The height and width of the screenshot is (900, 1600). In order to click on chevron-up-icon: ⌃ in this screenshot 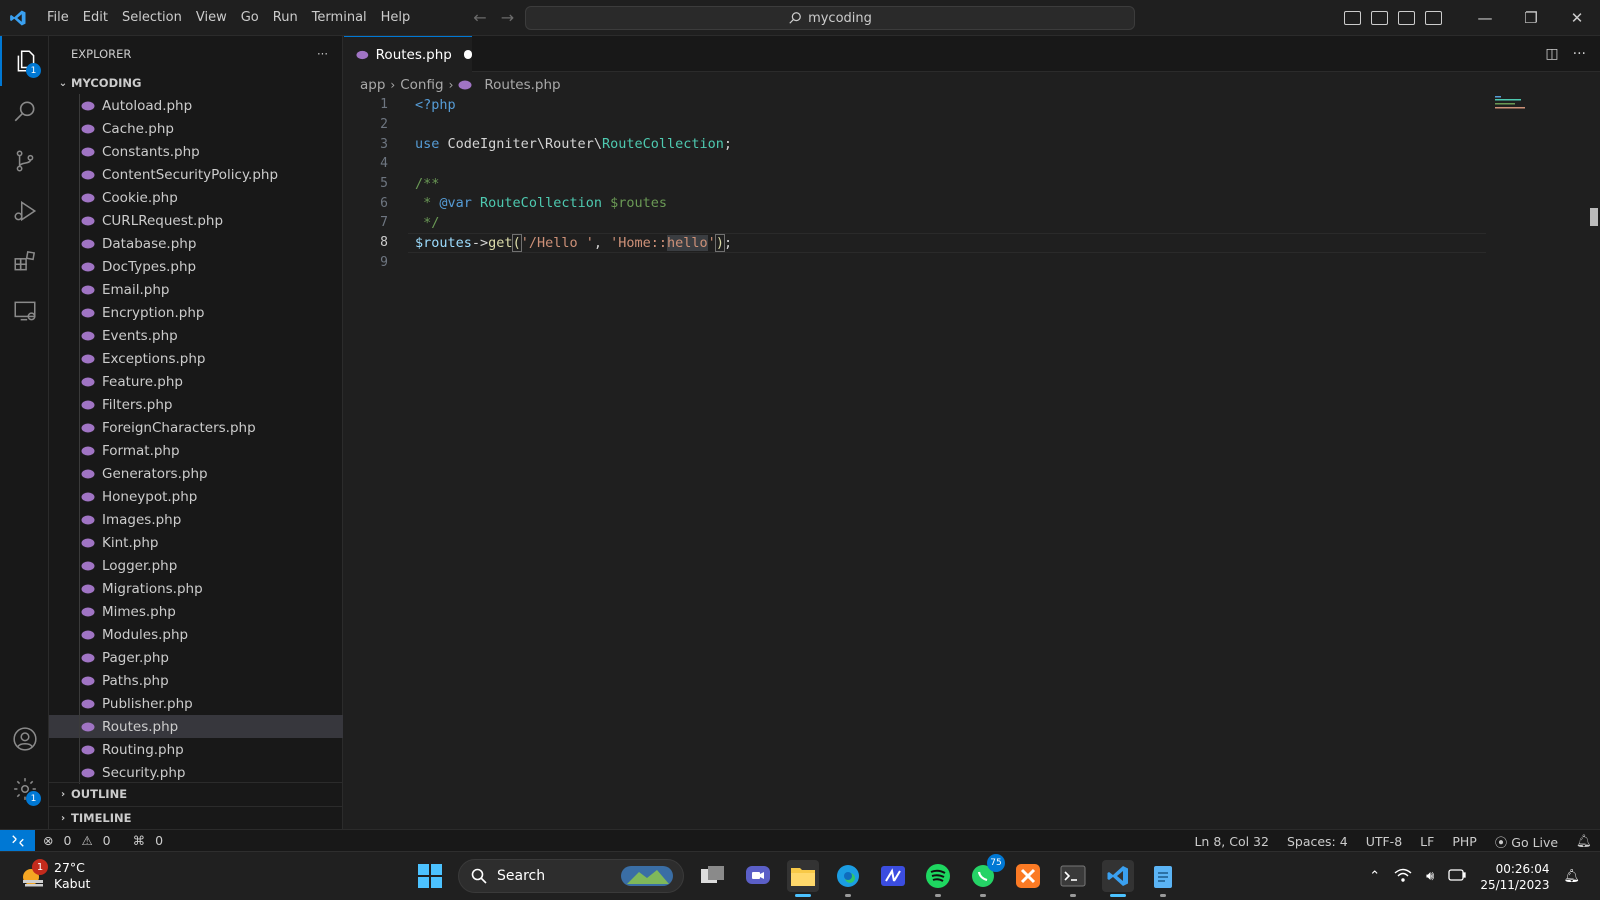, I will do `click(1374, 876)`.